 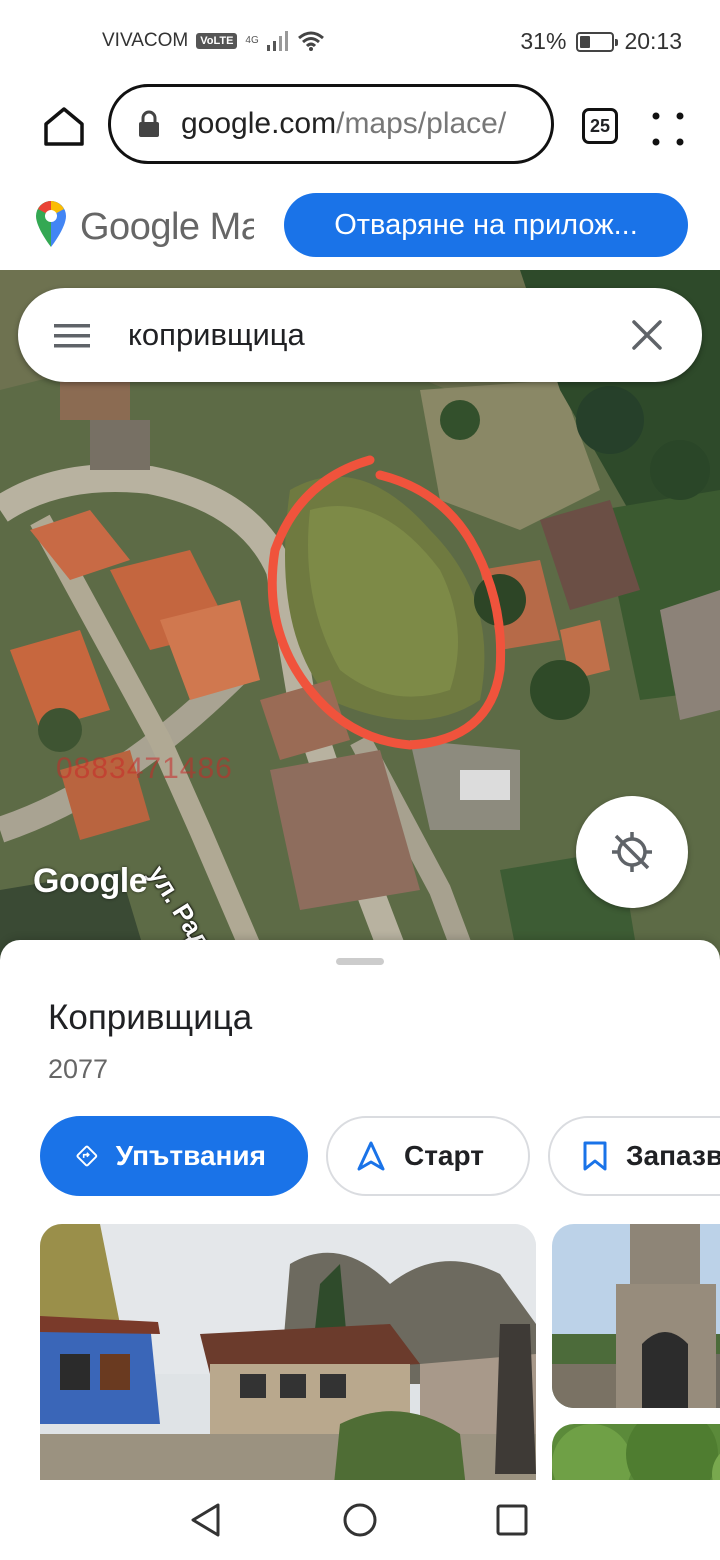 What do you see at coordinates (217, 41) in the screenshot?
I see `volte-badge: VoLTE` at bounding box center [217, 41].